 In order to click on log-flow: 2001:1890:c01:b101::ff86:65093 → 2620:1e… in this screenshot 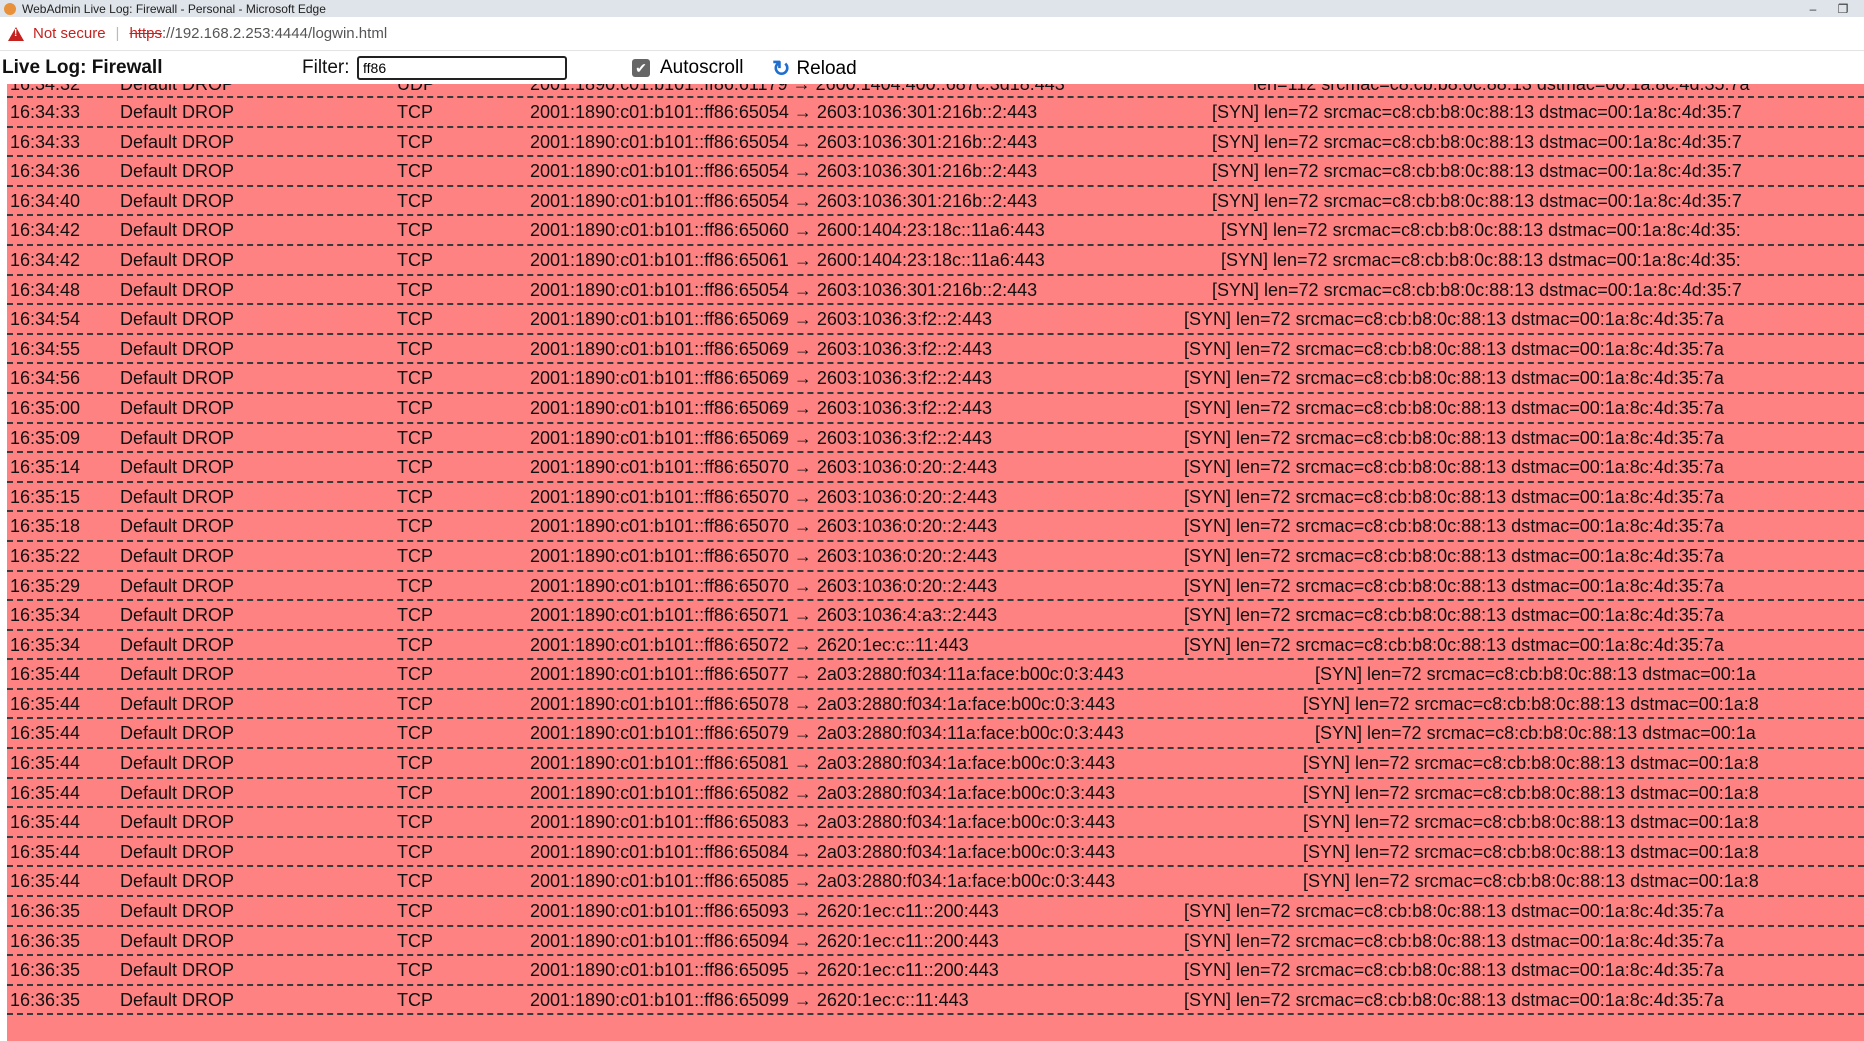, I will do `click(764, 911)`.